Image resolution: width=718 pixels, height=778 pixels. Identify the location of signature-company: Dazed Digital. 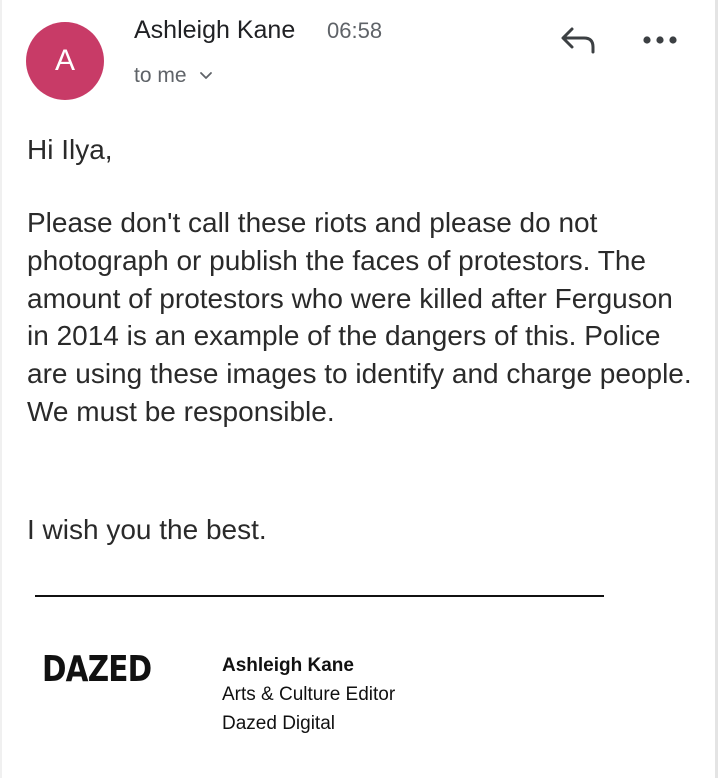
(278, 723).